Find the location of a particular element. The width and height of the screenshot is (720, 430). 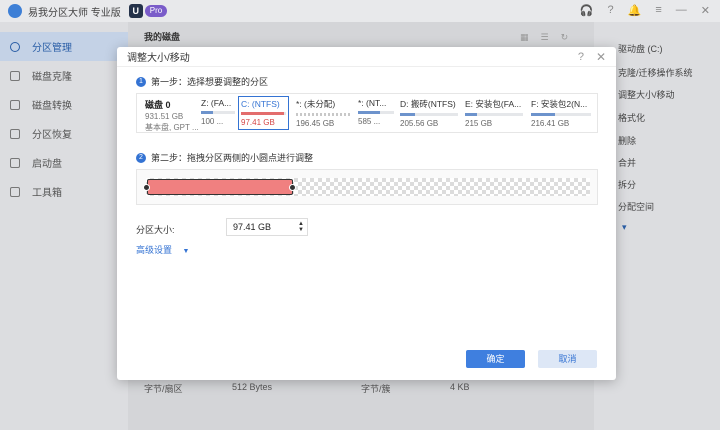

dialog-help-icon: ? is located at coordinates (581, 57).